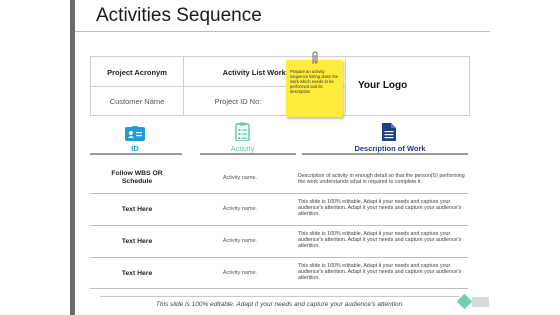  I want to click on left-accent-bar, so click(72, 157).